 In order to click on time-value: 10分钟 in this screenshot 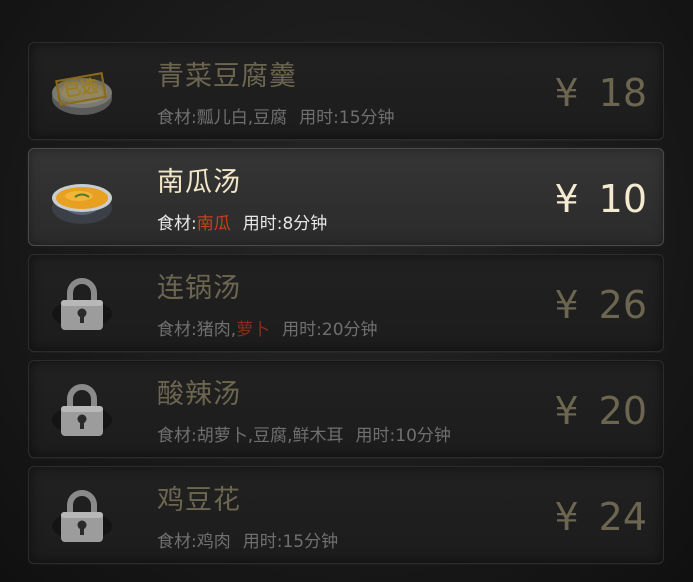, I will do `click(423, 436)`.